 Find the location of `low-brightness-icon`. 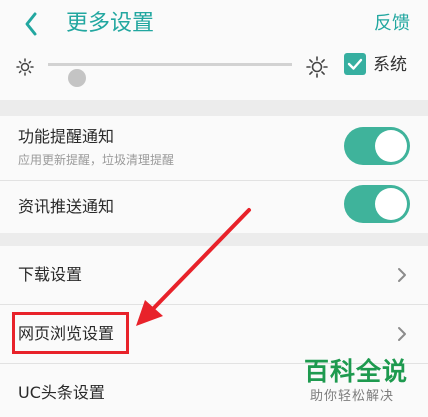

low-brightness-icon is located at coordinates (25, 67).